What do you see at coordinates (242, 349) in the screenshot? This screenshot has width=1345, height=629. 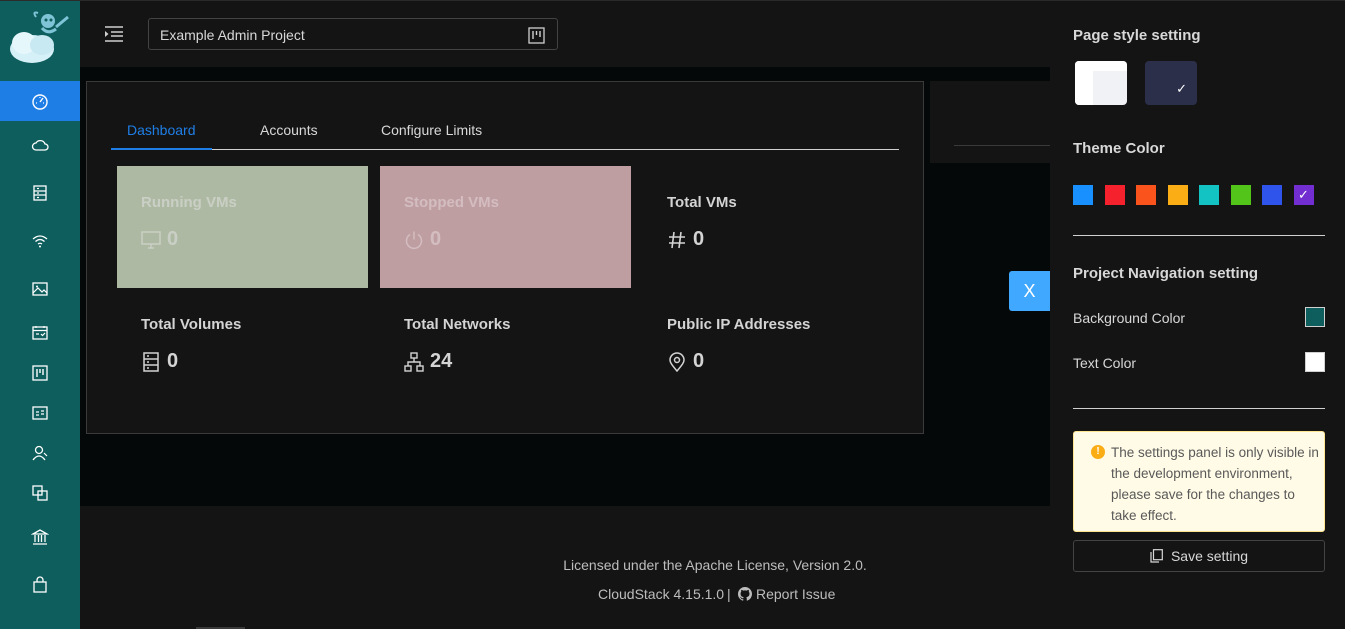 I see `stat-total-volumes: Total Volumes 0` at bounding box center [242, 349].